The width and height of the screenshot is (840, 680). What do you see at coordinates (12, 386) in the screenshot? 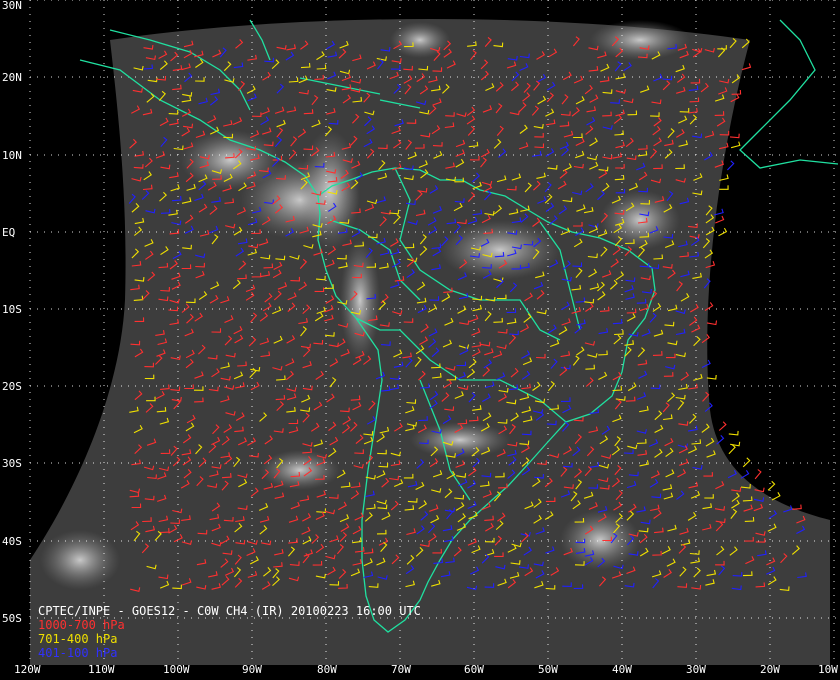
I see `lat-label-20s: 20S` at bounding box center [12, 386].